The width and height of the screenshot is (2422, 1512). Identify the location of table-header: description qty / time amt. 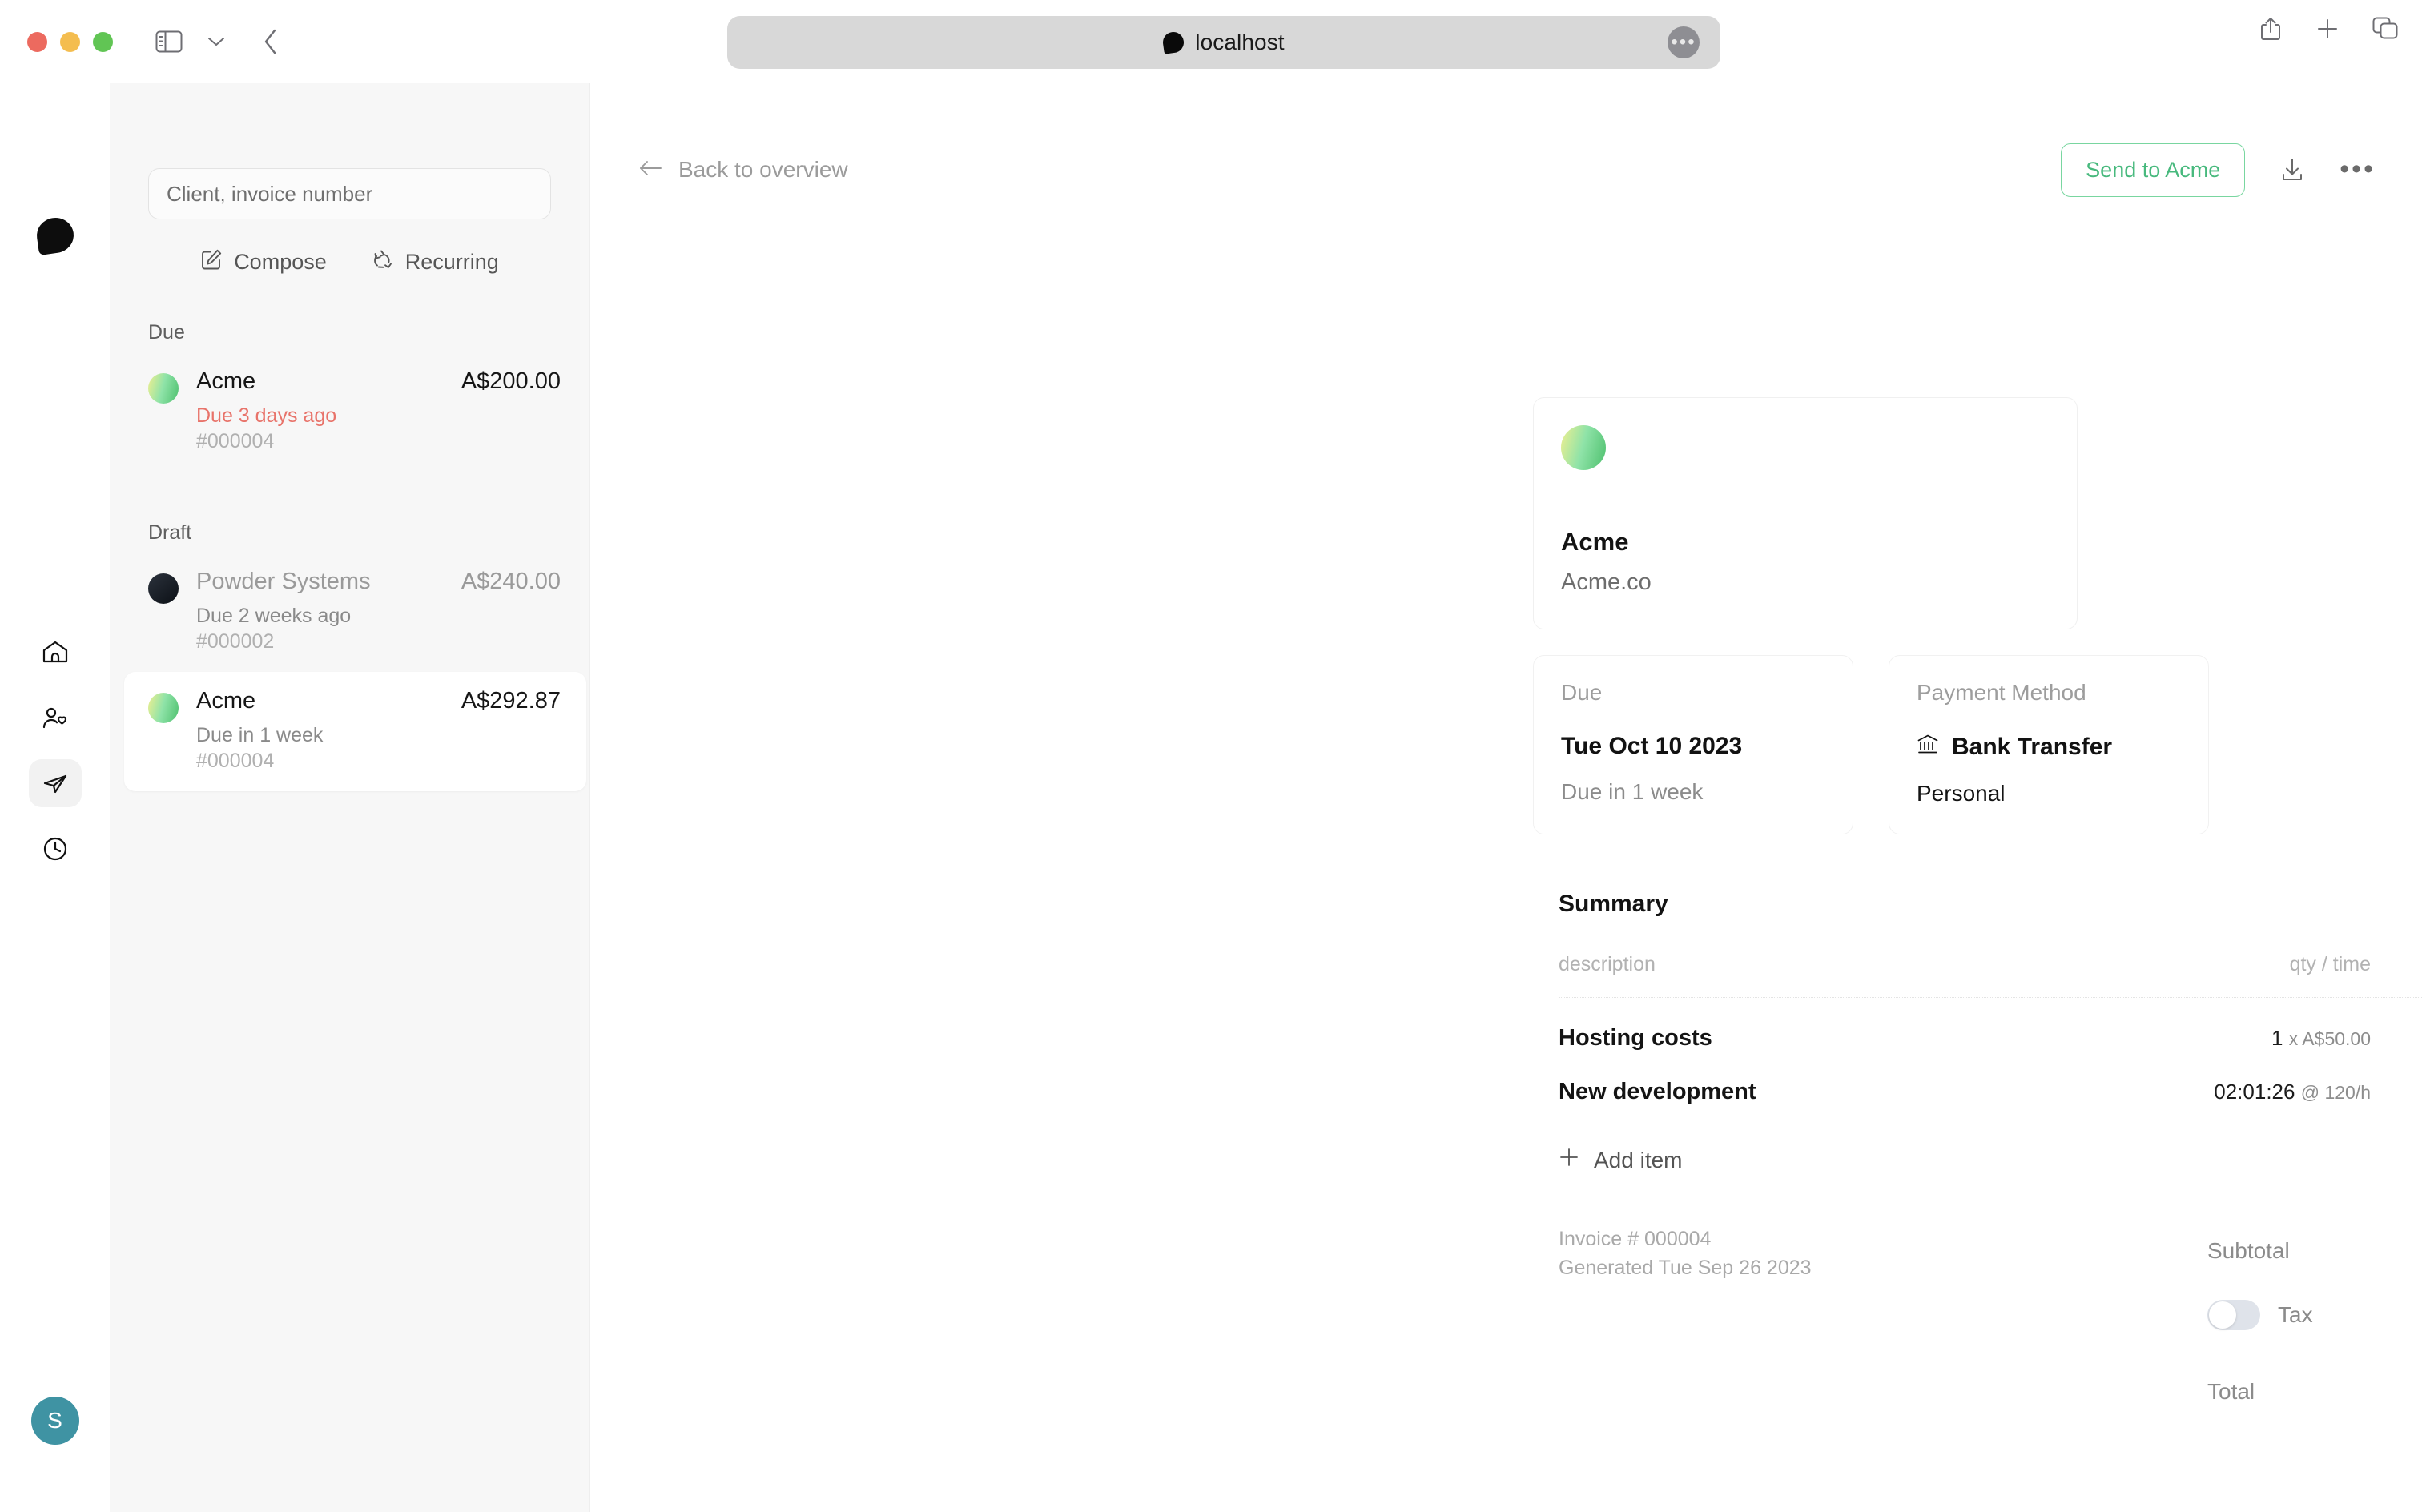
(1990, 975).